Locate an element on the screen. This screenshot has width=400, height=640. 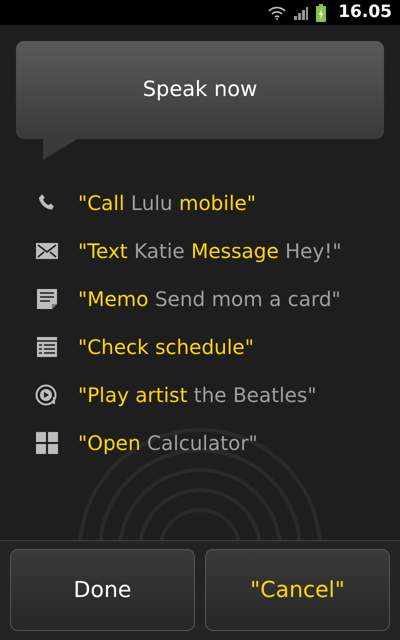
signal-icon is located at coordinates (301, 13).